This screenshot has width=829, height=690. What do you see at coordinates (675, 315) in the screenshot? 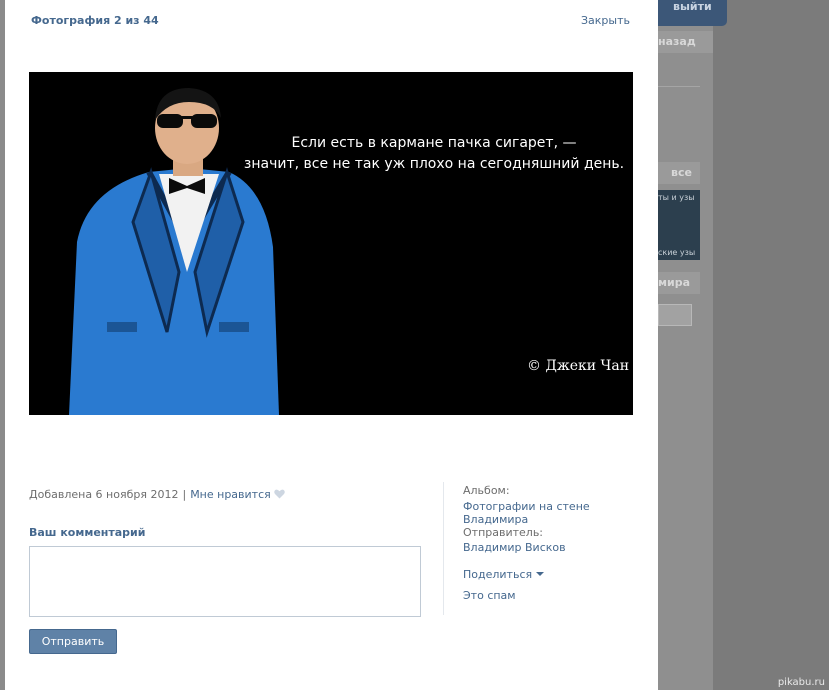
I see `background-input` at bounding box center [675, 315].